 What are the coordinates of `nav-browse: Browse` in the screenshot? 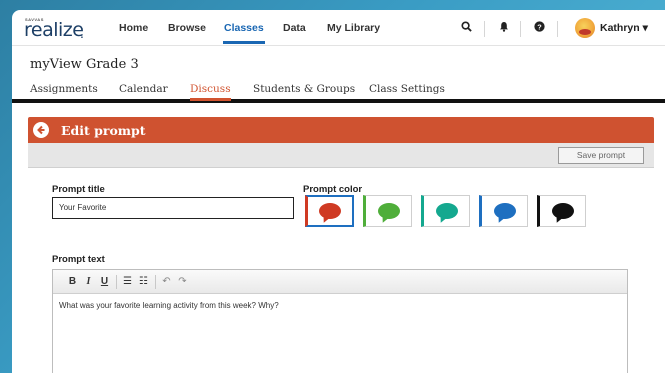 It's located at (187, 28).